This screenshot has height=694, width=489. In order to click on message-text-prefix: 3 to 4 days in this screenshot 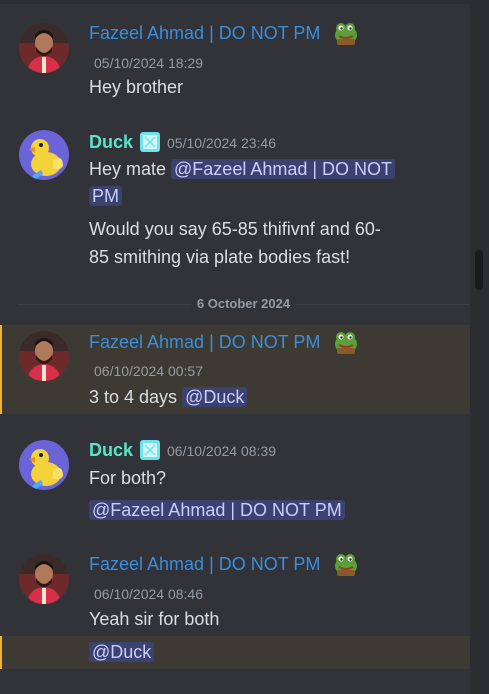, I will do `click(136, 397)`.